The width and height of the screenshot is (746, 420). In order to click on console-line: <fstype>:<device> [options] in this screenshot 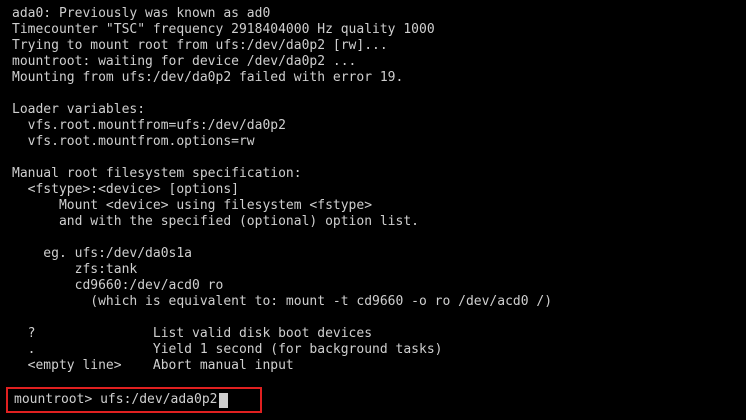, I will do `click(125, 189)`.